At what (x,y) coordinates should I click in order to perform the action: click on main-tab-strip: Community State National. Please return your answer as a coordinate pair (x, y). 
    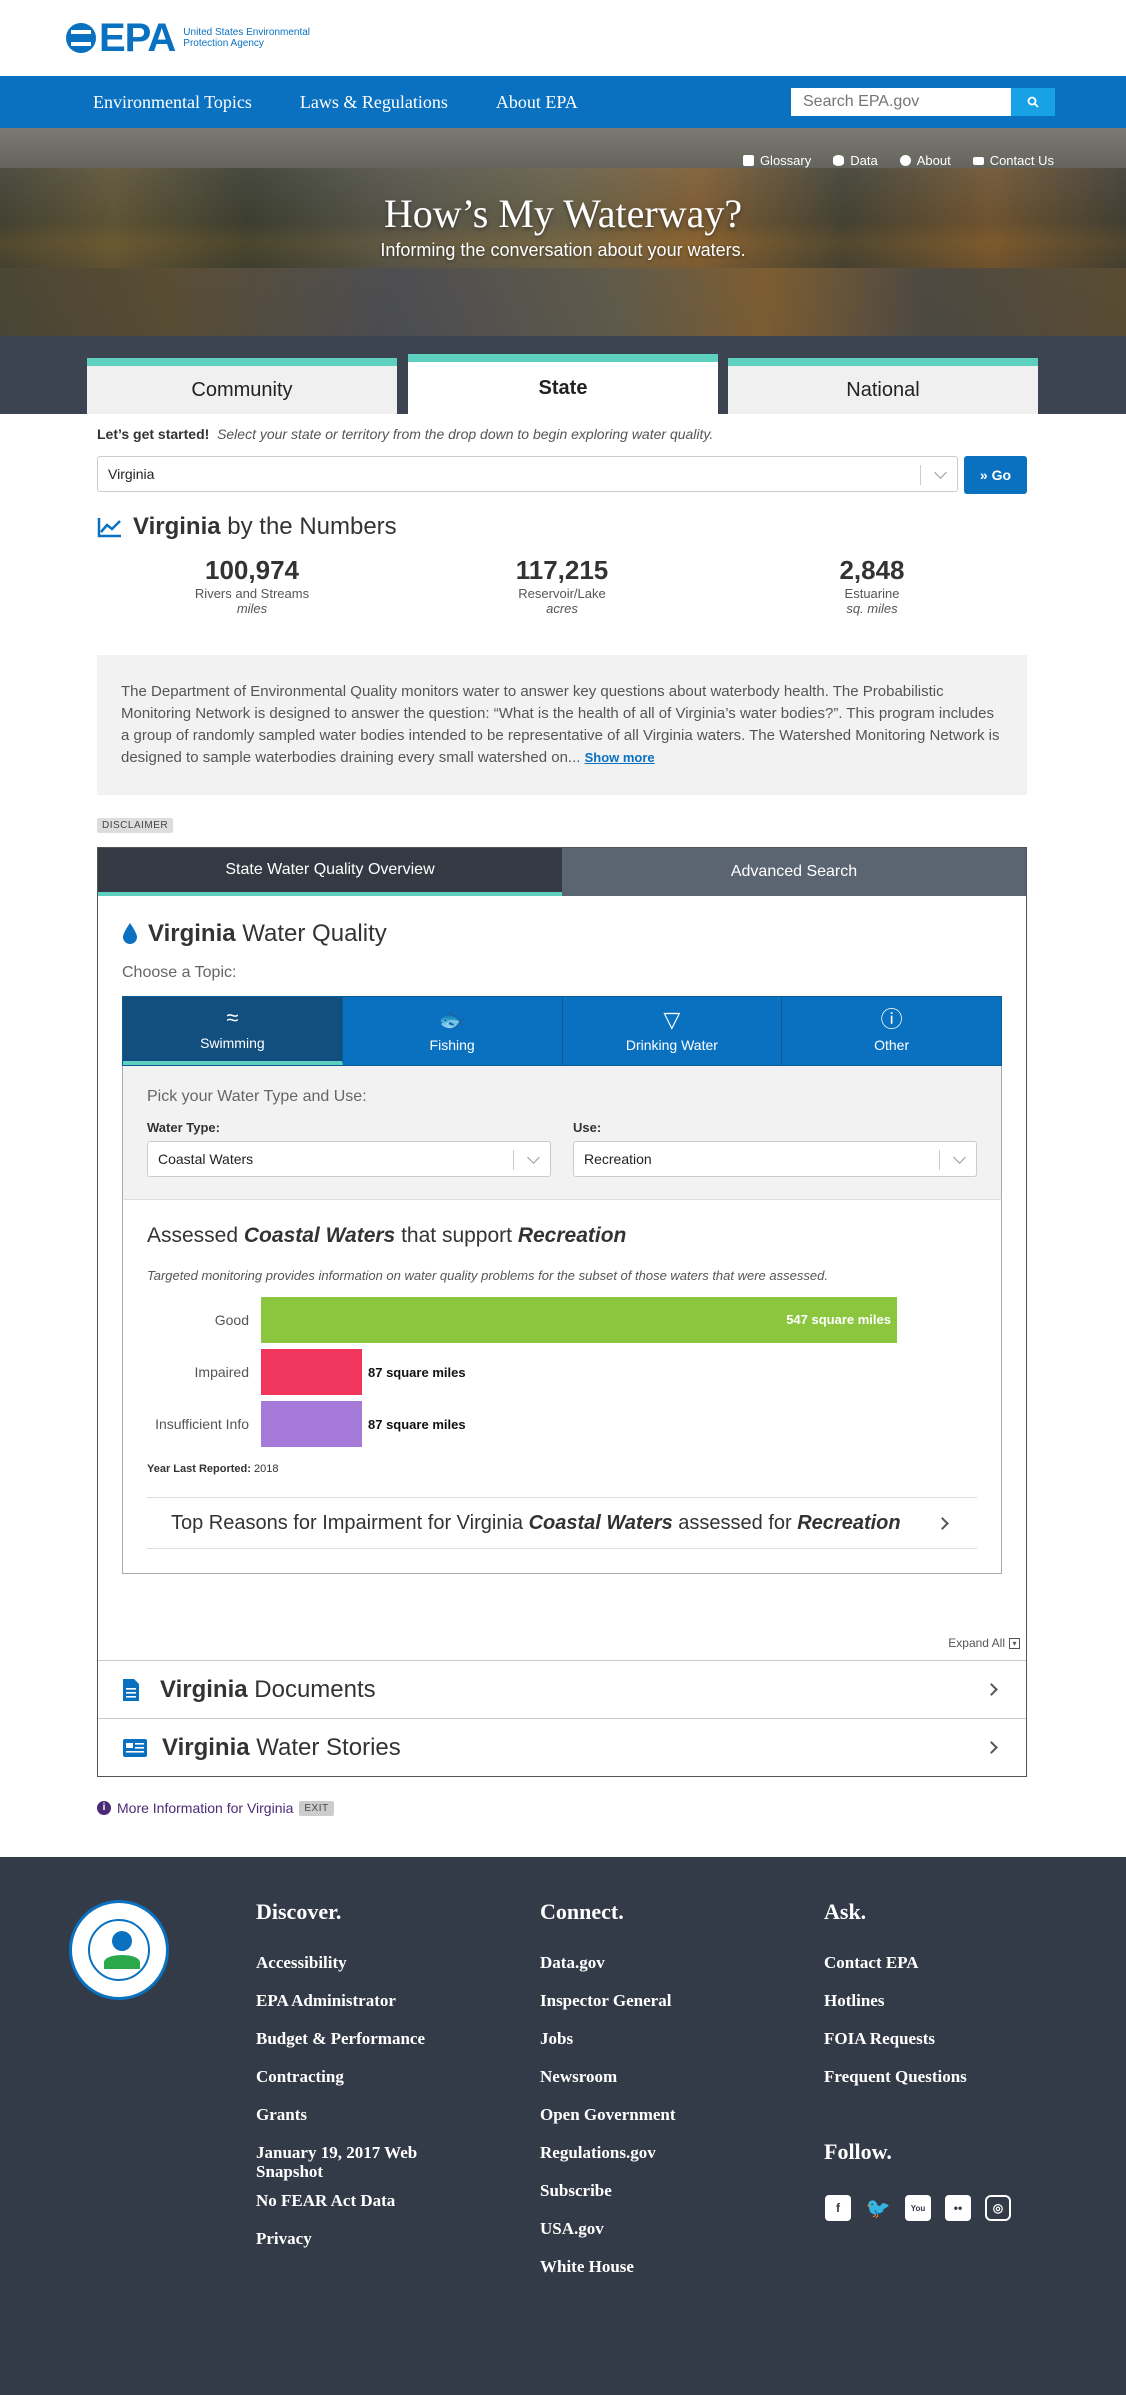
    Looking at the image, I should click on (563, 375).